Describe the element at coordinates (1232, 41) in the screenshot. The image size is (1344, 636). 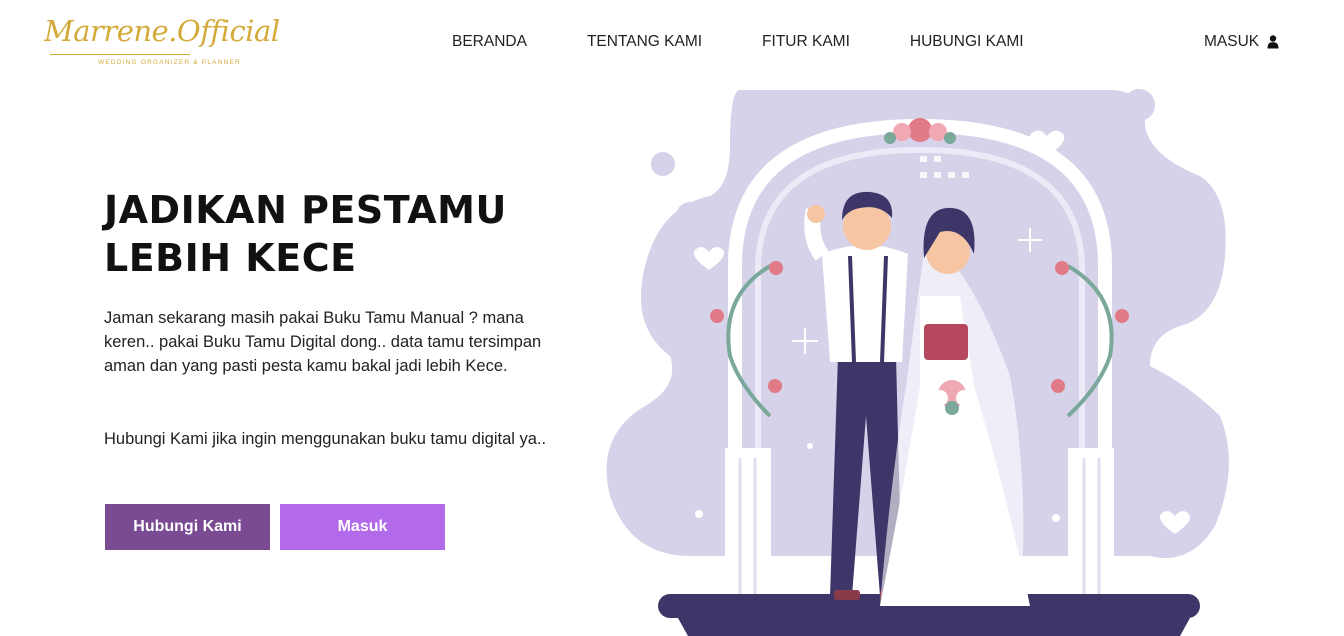
I see `nav-login-label: MASUK` at that location.